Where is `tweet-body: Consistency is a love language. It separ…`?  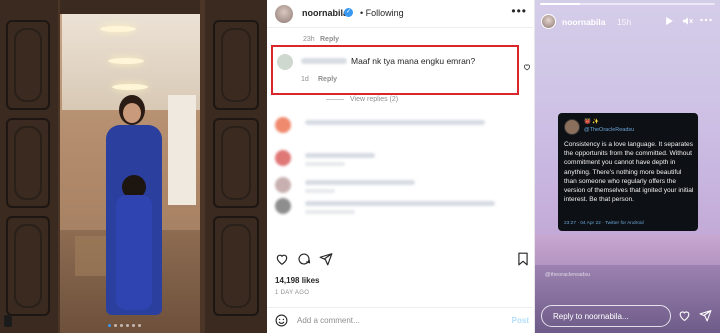
tweet-body: Consistency is a love language. It separ… is located at coordinates (629, 172).